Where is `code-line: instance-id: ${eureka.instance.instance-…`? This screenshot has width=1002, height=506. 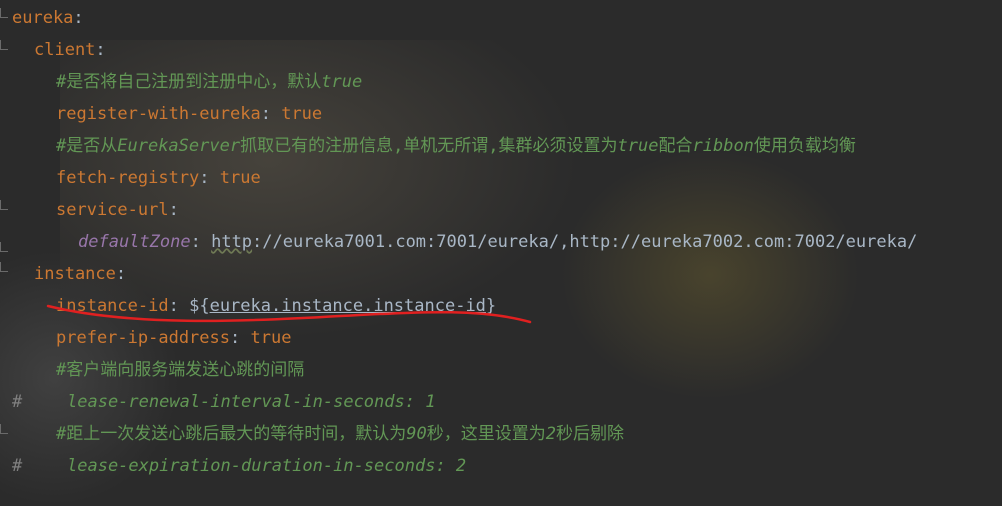 code-line: instance-id: ${eureka.instance.instance-… is located at coordinates (507, 306).